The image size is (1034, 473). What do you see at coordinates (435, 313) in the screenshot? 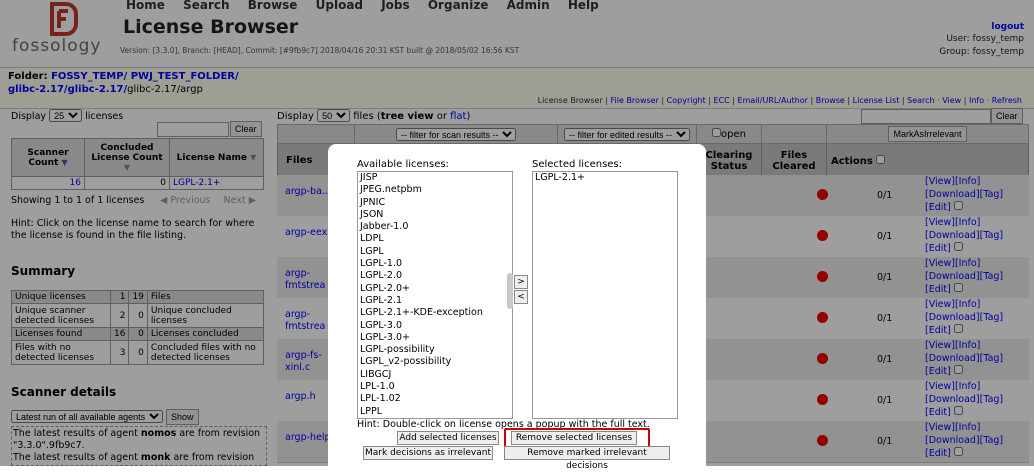
I see `list-item: LGPL-2.1+-KDE-exception` at bounding box center [435, 313].